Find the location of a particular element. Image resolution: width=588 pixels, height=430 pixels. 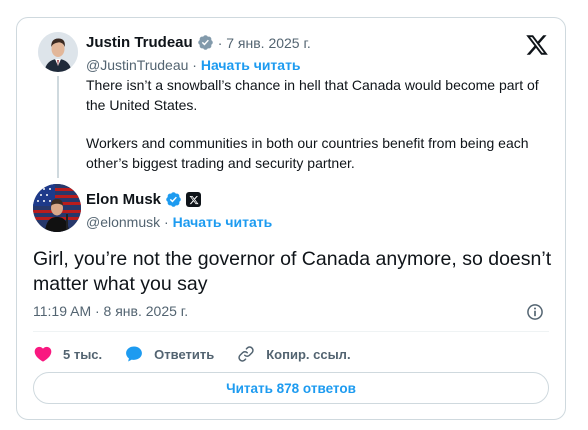

quoted-handle-row: @JustinTrudeau · Начать читать is located at coordinates (193, 65).